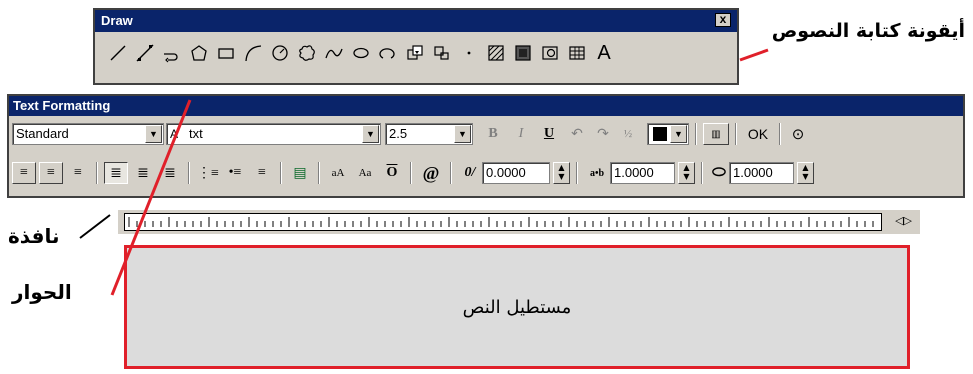 Image resolution: width=973 pixels, height=374 pixels. Describe the element at coordinates (334, 53) in the screenshot. I see `spline-icon` at that location.